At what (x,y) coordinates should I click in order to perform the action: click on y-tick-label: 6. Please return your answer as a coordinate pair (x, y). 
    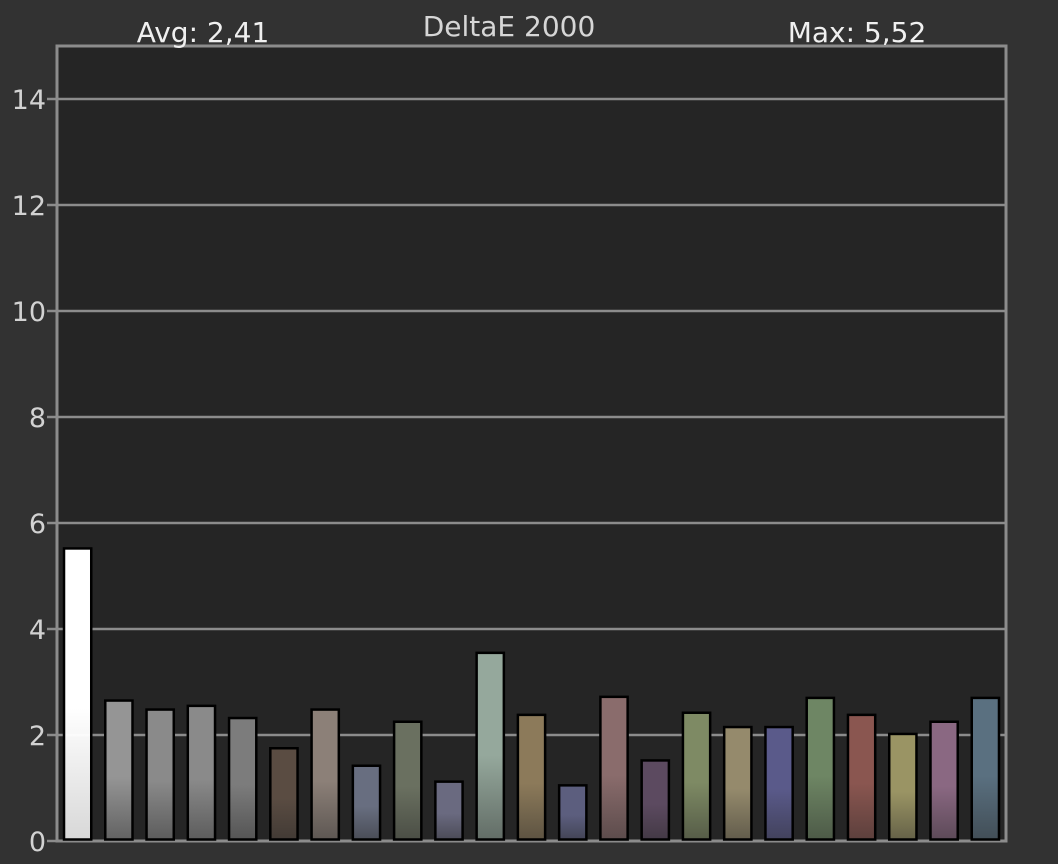
    Looking at the image, I should click on (37, 524).